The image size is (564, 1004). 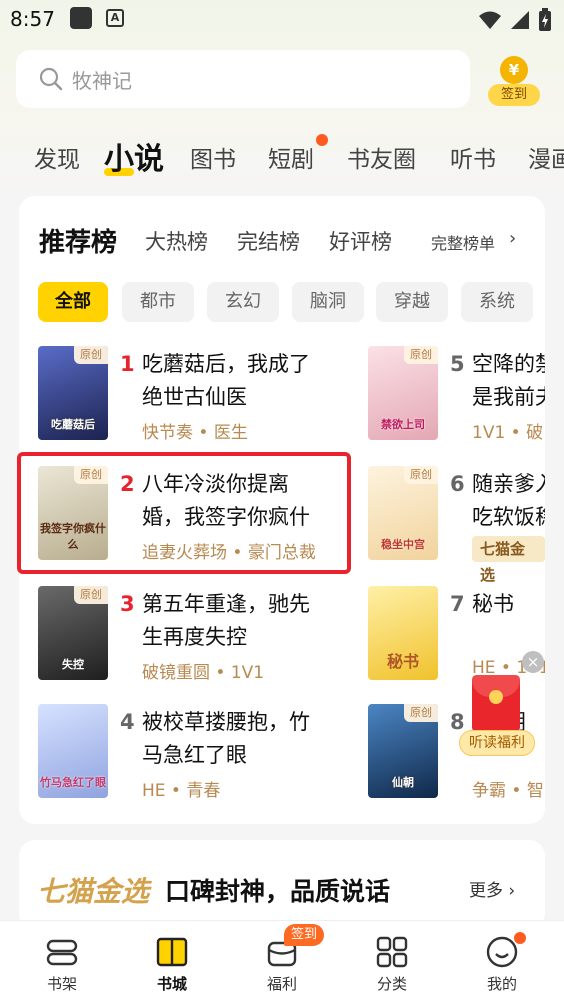 I want to click on cover-title: 秘书, so click(x=402, y=661).